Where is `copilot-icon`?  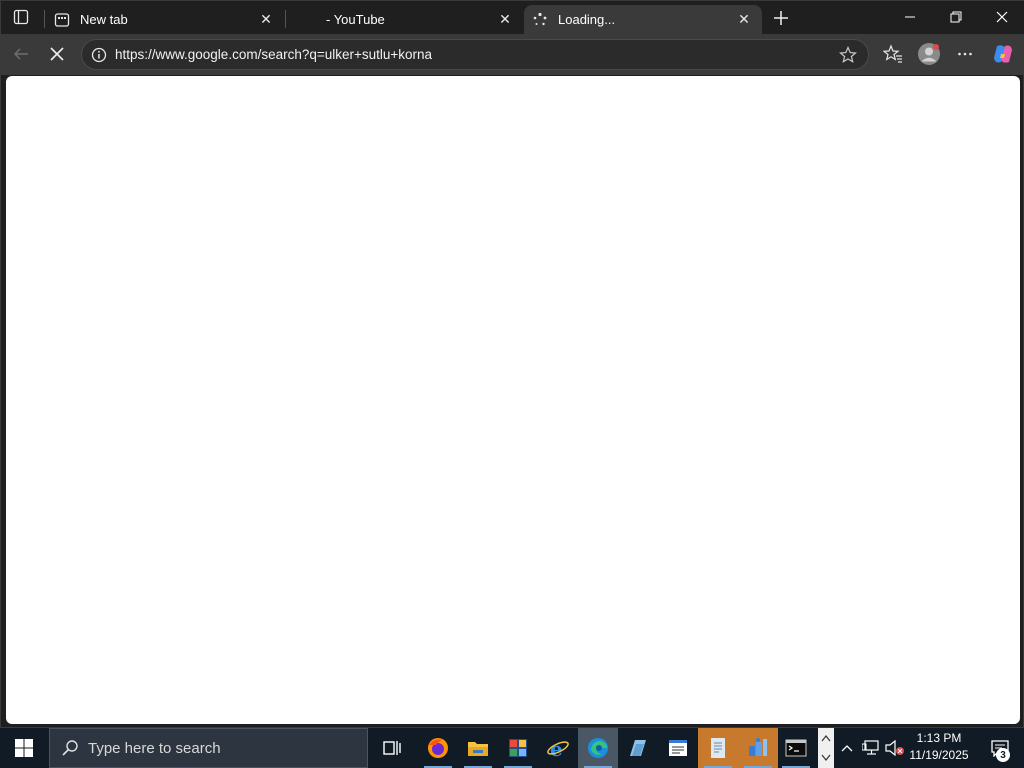 copilot-icon is located at coordinates (1003, 54).